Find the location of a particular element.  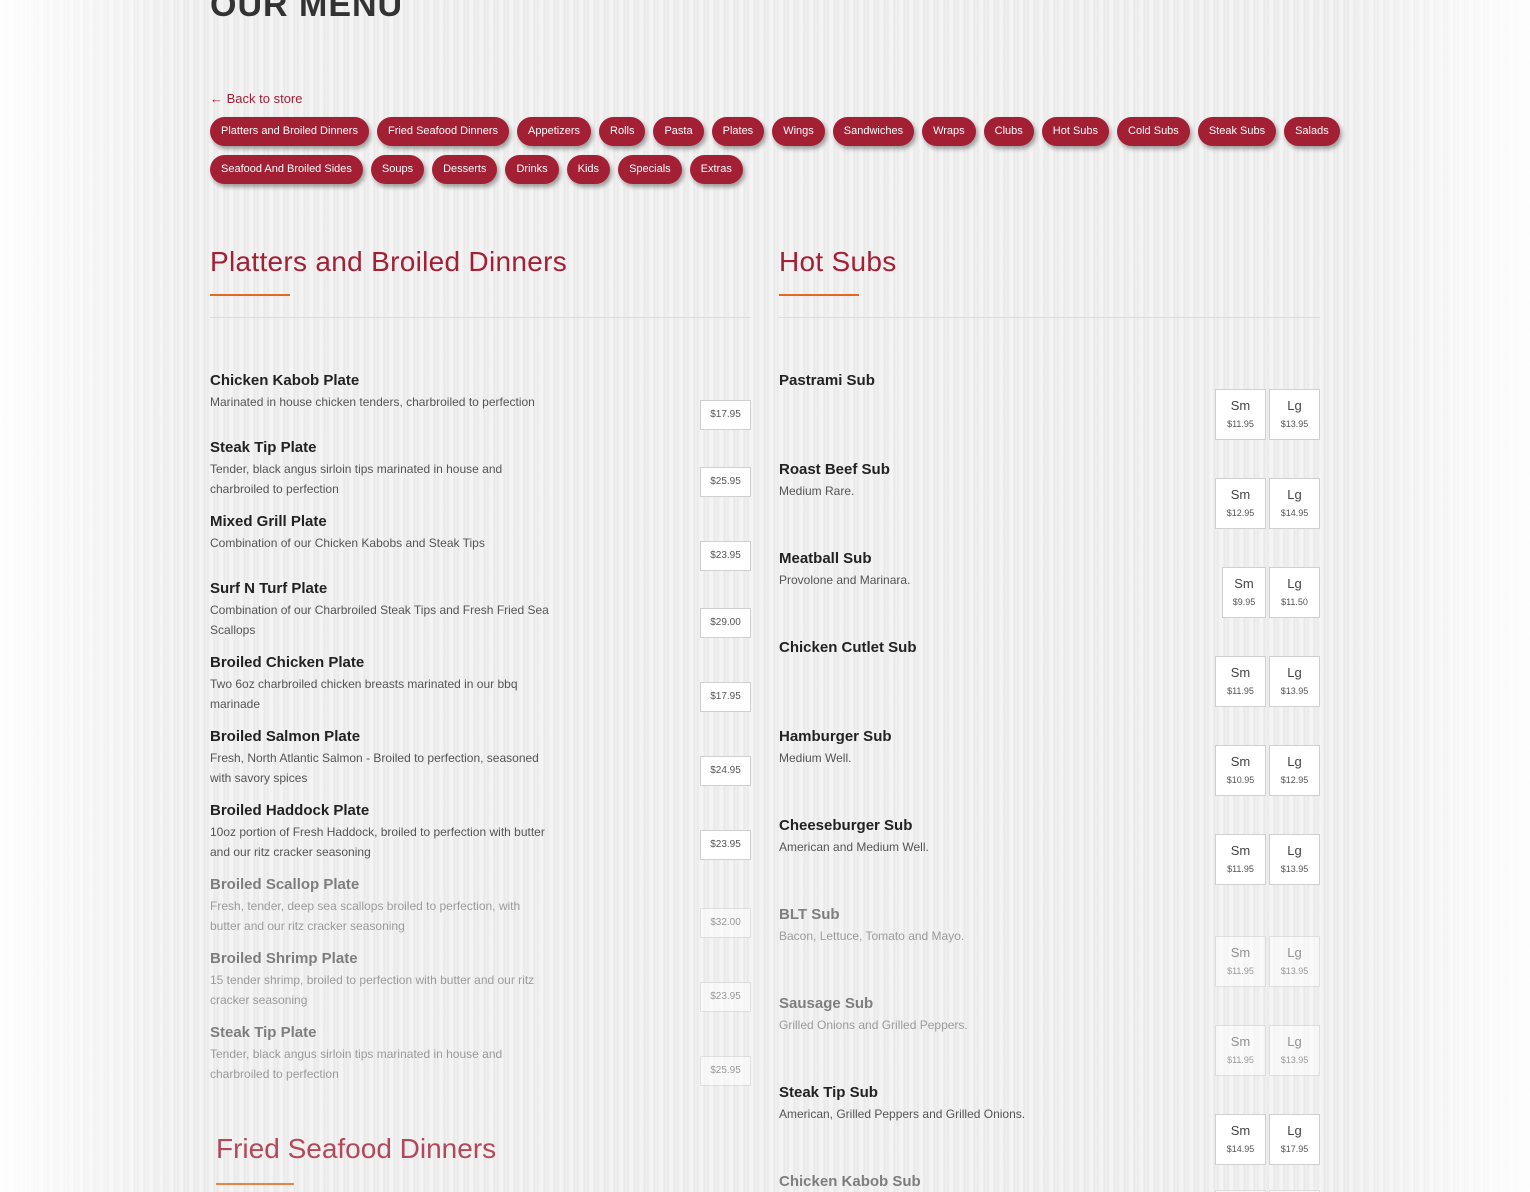

category-button: Platters and Broiled Dinners is located at coordinates (289, 131).